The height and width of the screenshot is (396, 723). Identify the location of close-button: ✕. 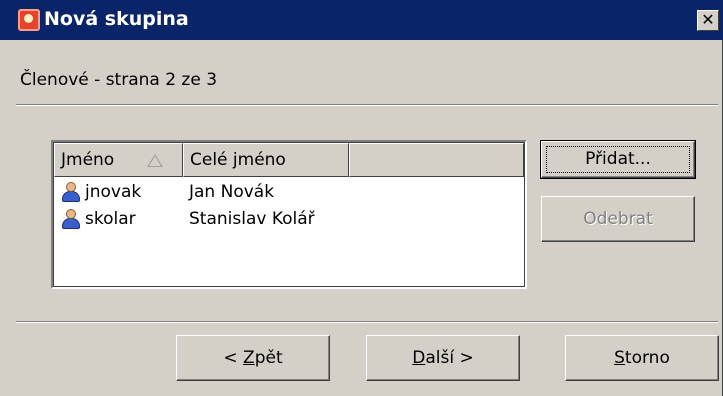
(708, 20).